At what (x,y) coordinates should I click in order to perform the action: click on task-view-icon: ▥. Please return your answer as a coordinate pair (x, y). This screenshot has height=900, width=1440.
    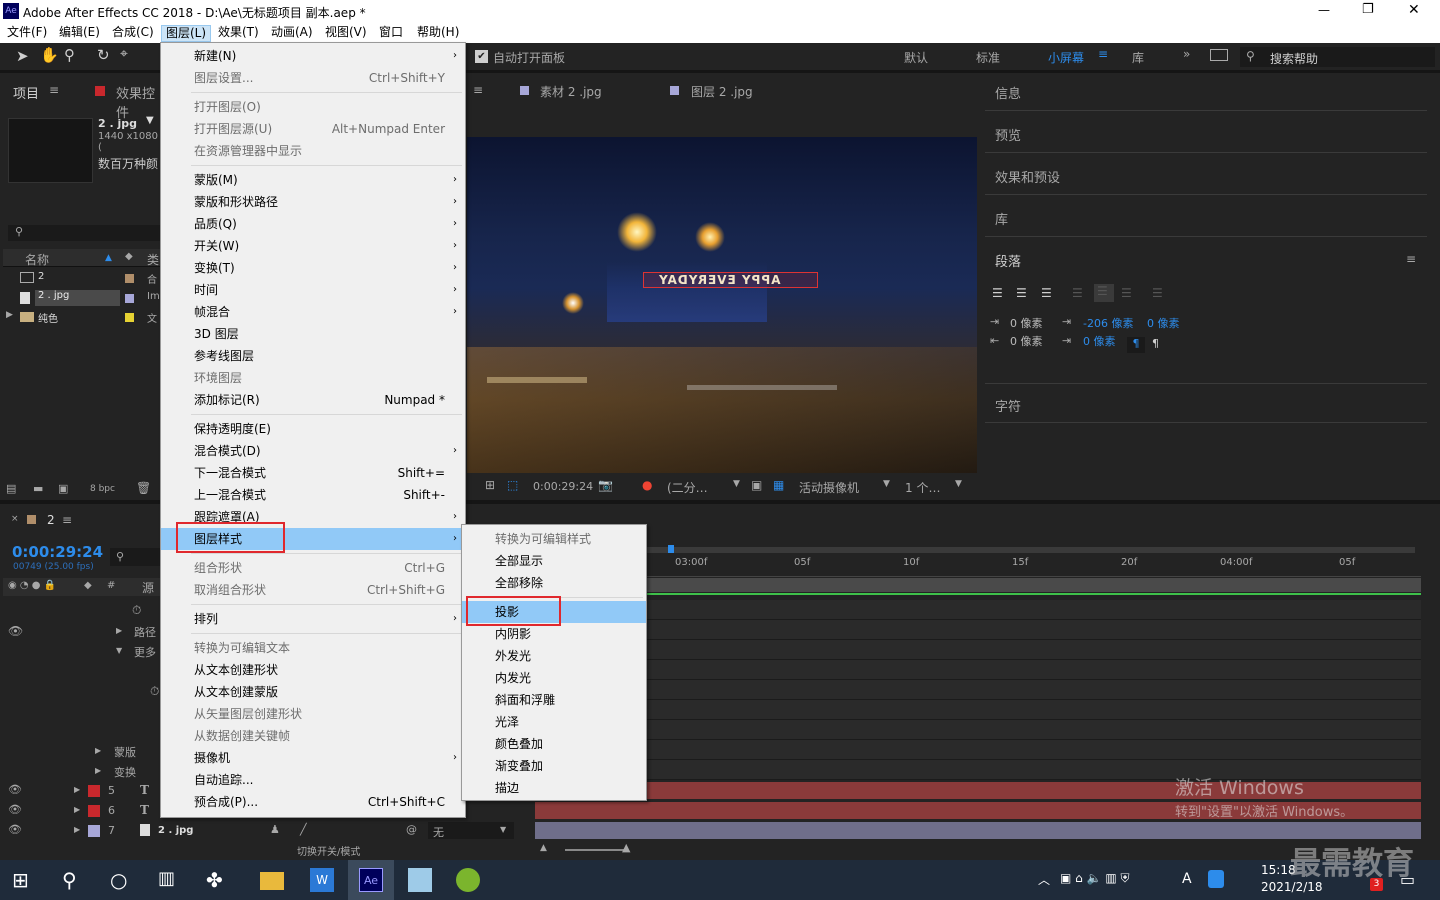
    Looking at the image, I should click on (170, 880).